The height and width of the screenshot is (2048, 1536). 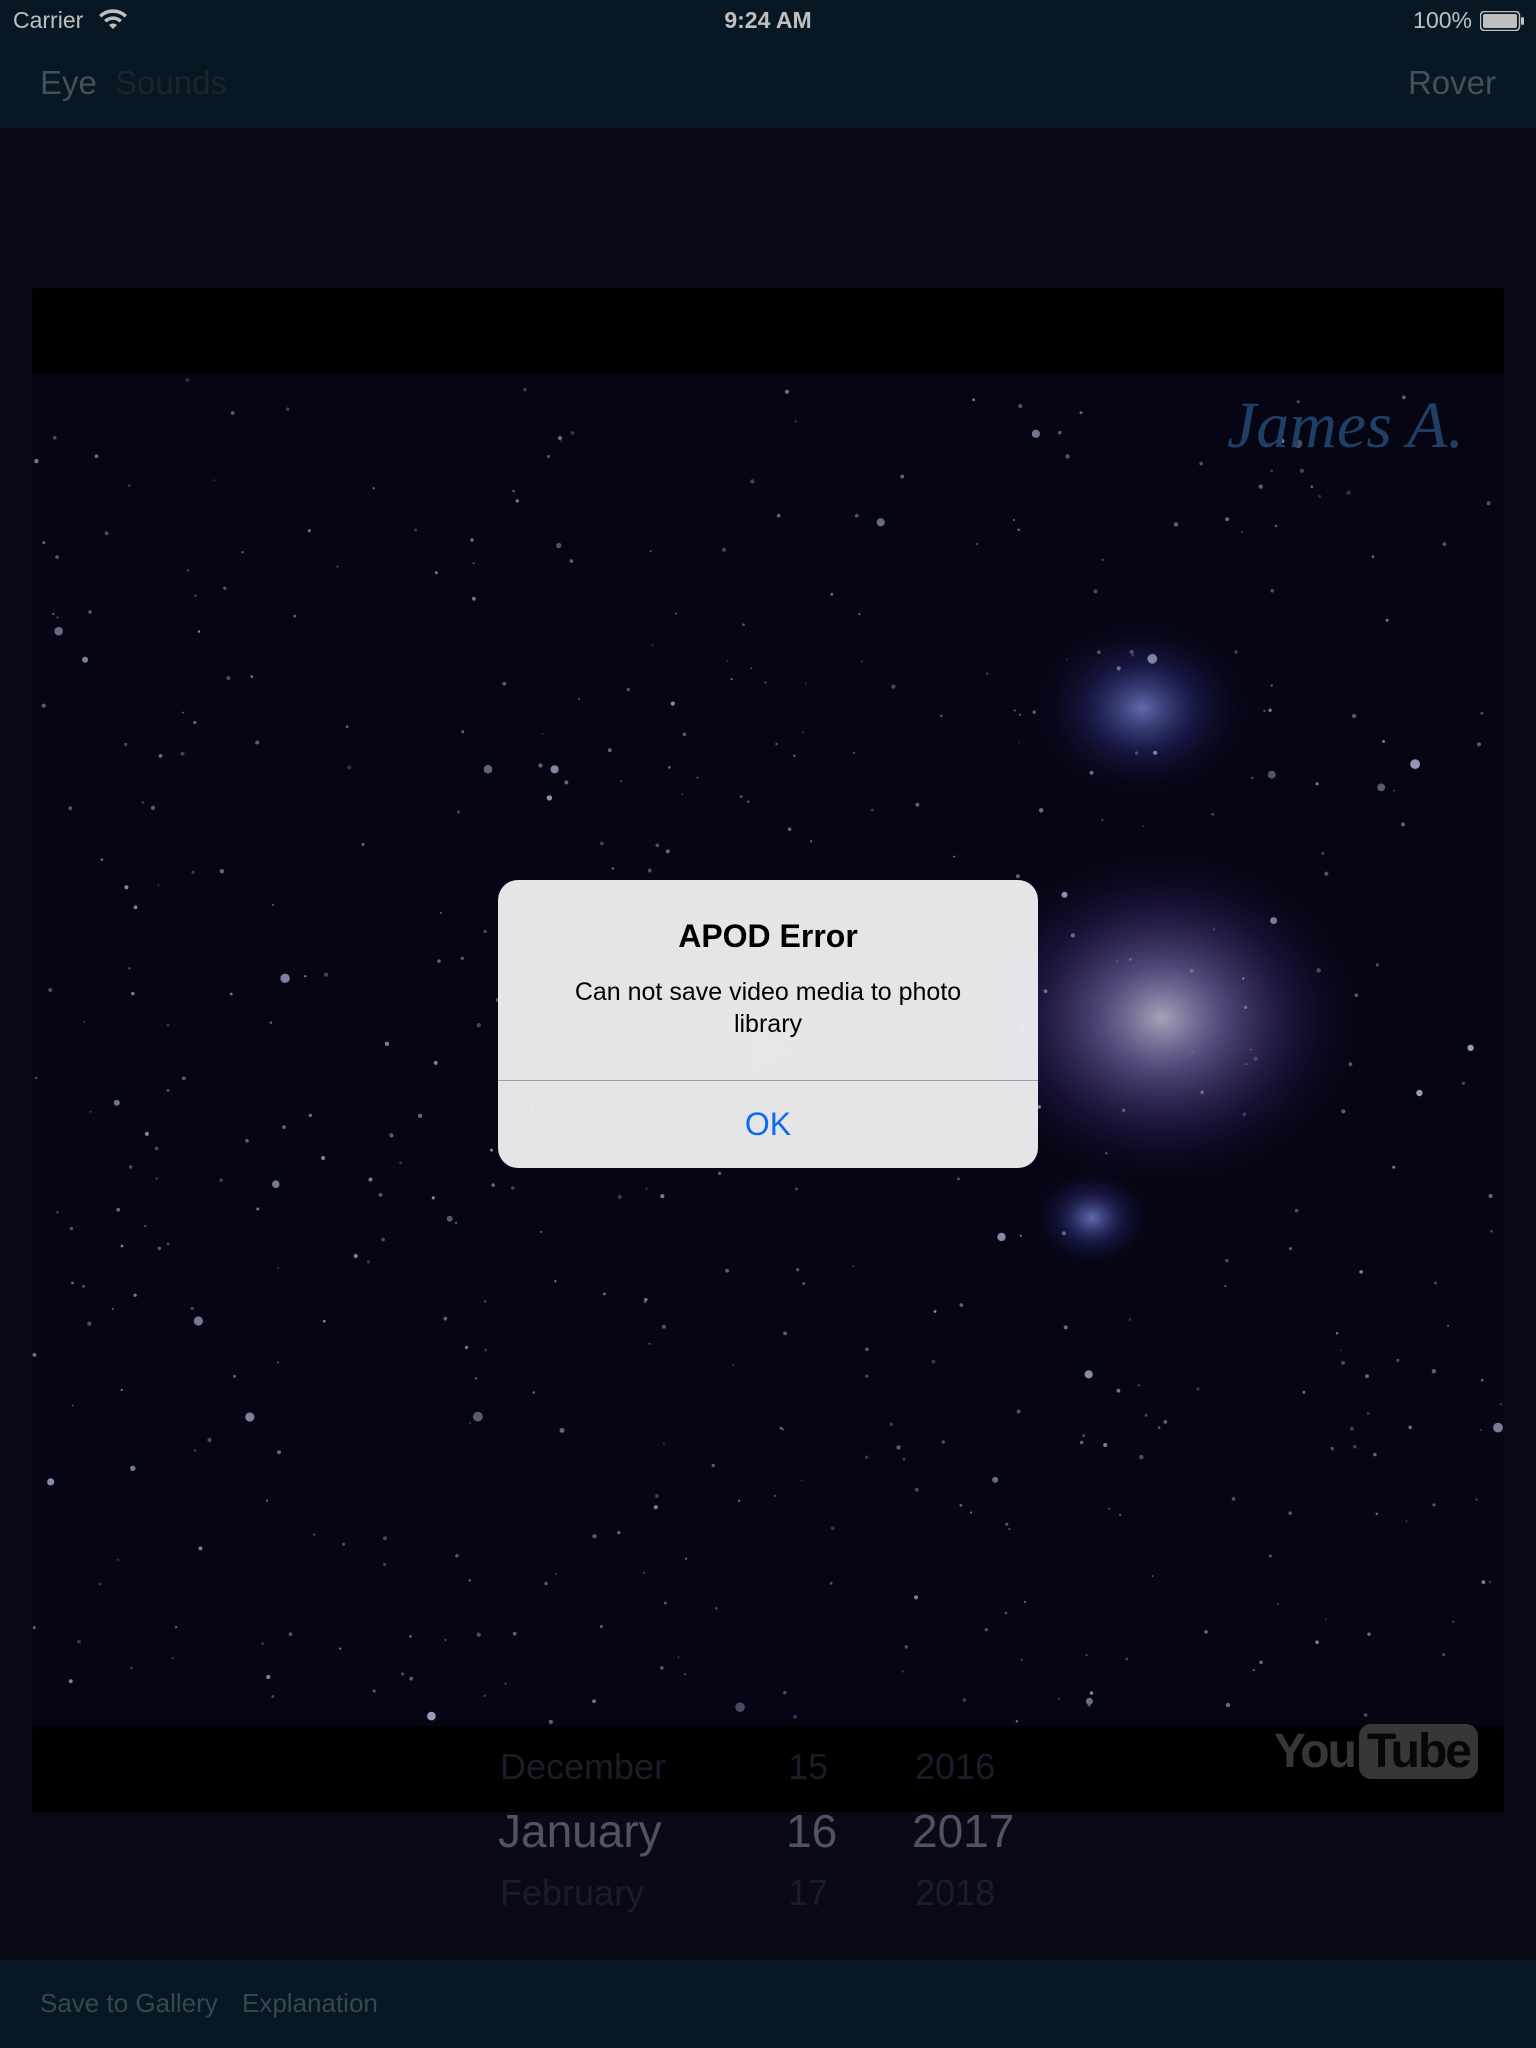 What do you see at coordinates (768, 1124) in the screenshot?
I see `alert-ok-button: OK` at bounding box center [768, 1124].